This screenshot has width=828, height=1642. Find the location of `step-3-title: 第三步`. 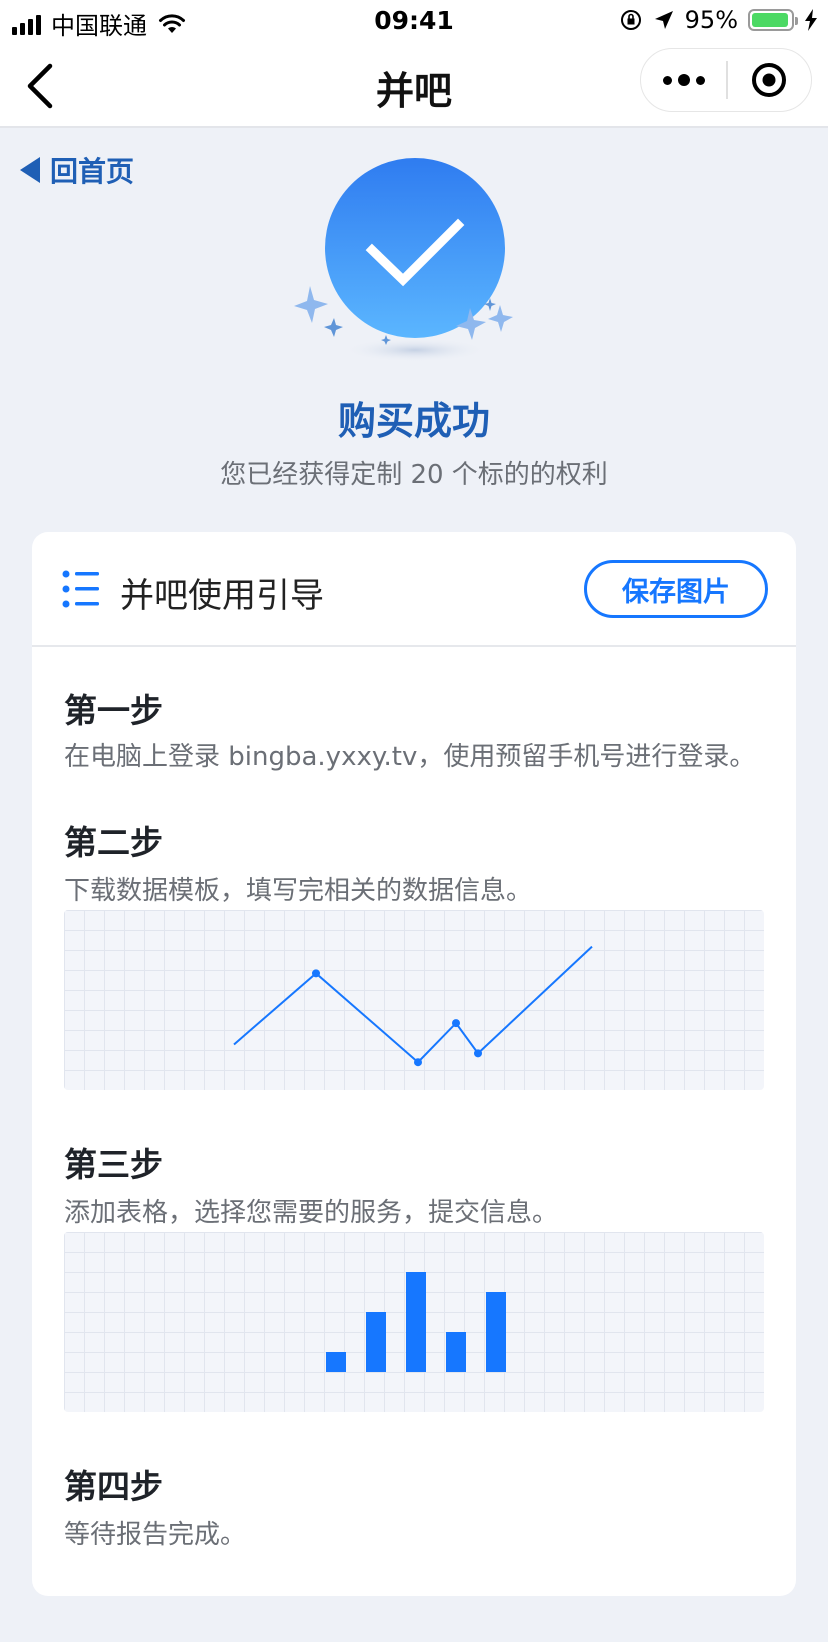

step-3-title: 第三步 is located at coordinates (113, 1164).